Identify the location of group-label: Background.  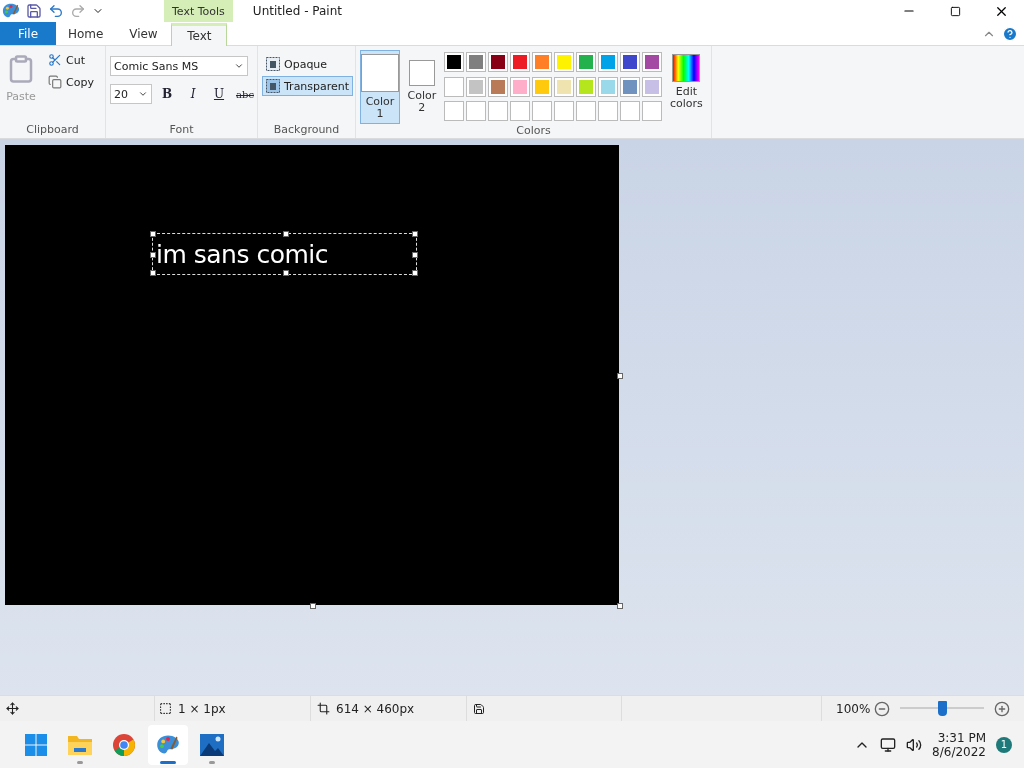
(306, 129).